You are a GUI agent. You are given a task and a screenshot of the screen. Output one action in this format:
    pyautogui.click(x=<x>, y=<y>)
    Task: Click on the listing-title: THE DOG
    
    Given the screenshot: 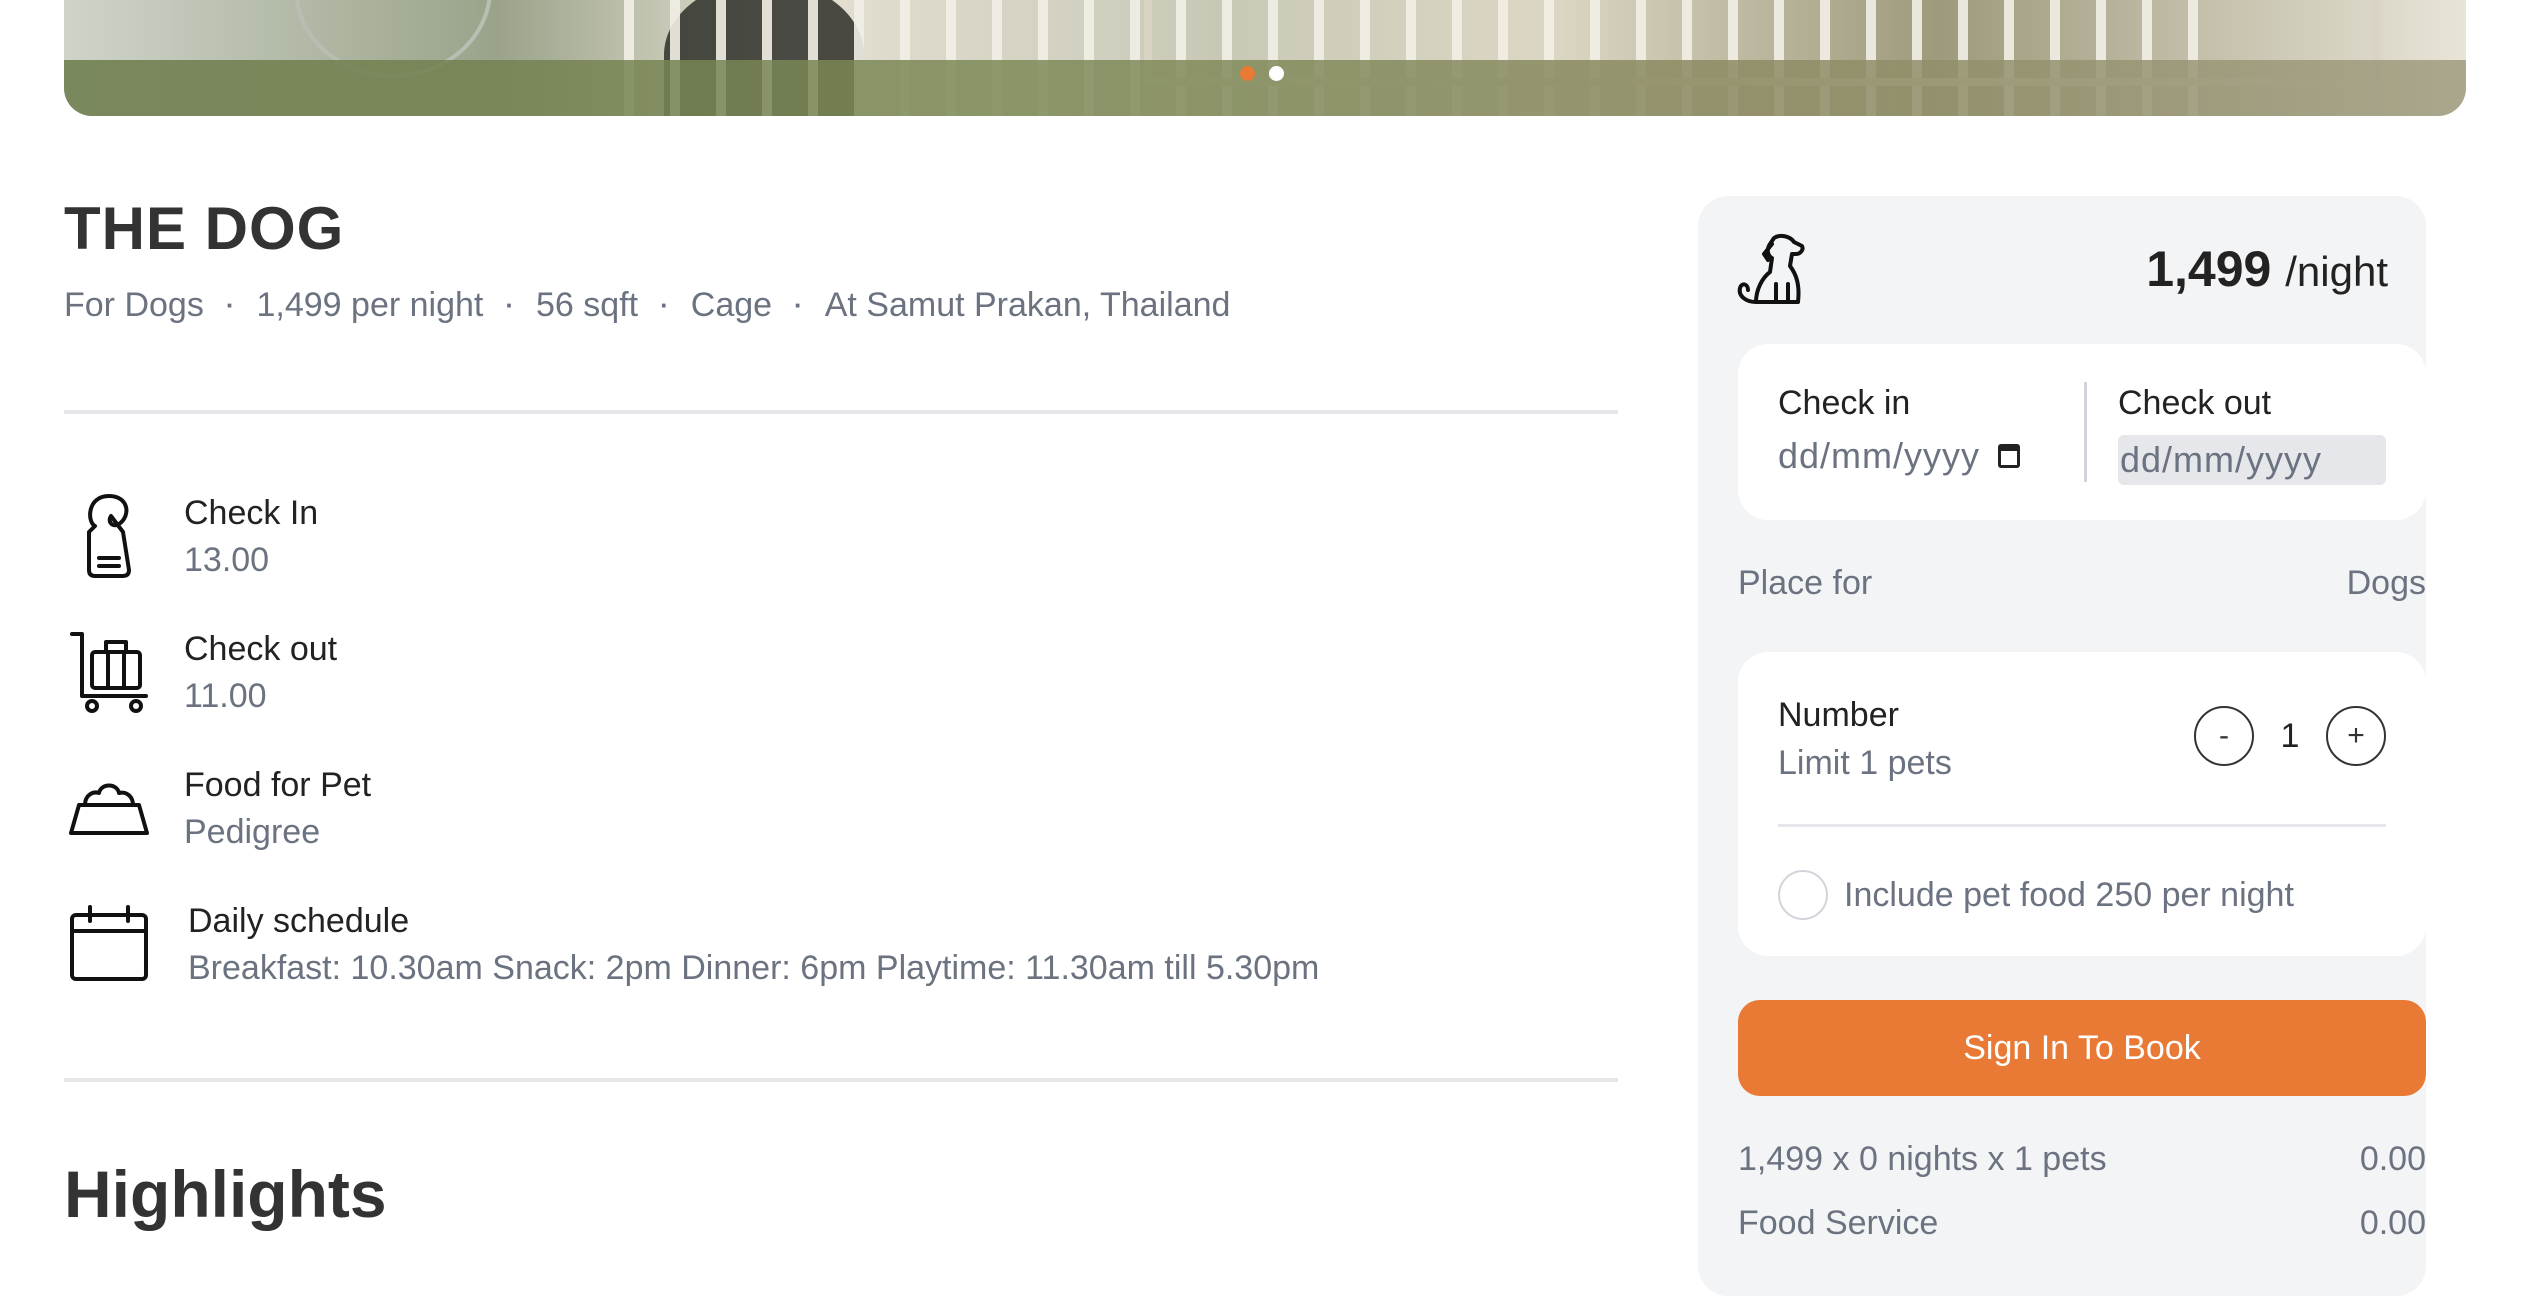 What is the action you would take?
    pyautogui.click(x=204, y=228)
    